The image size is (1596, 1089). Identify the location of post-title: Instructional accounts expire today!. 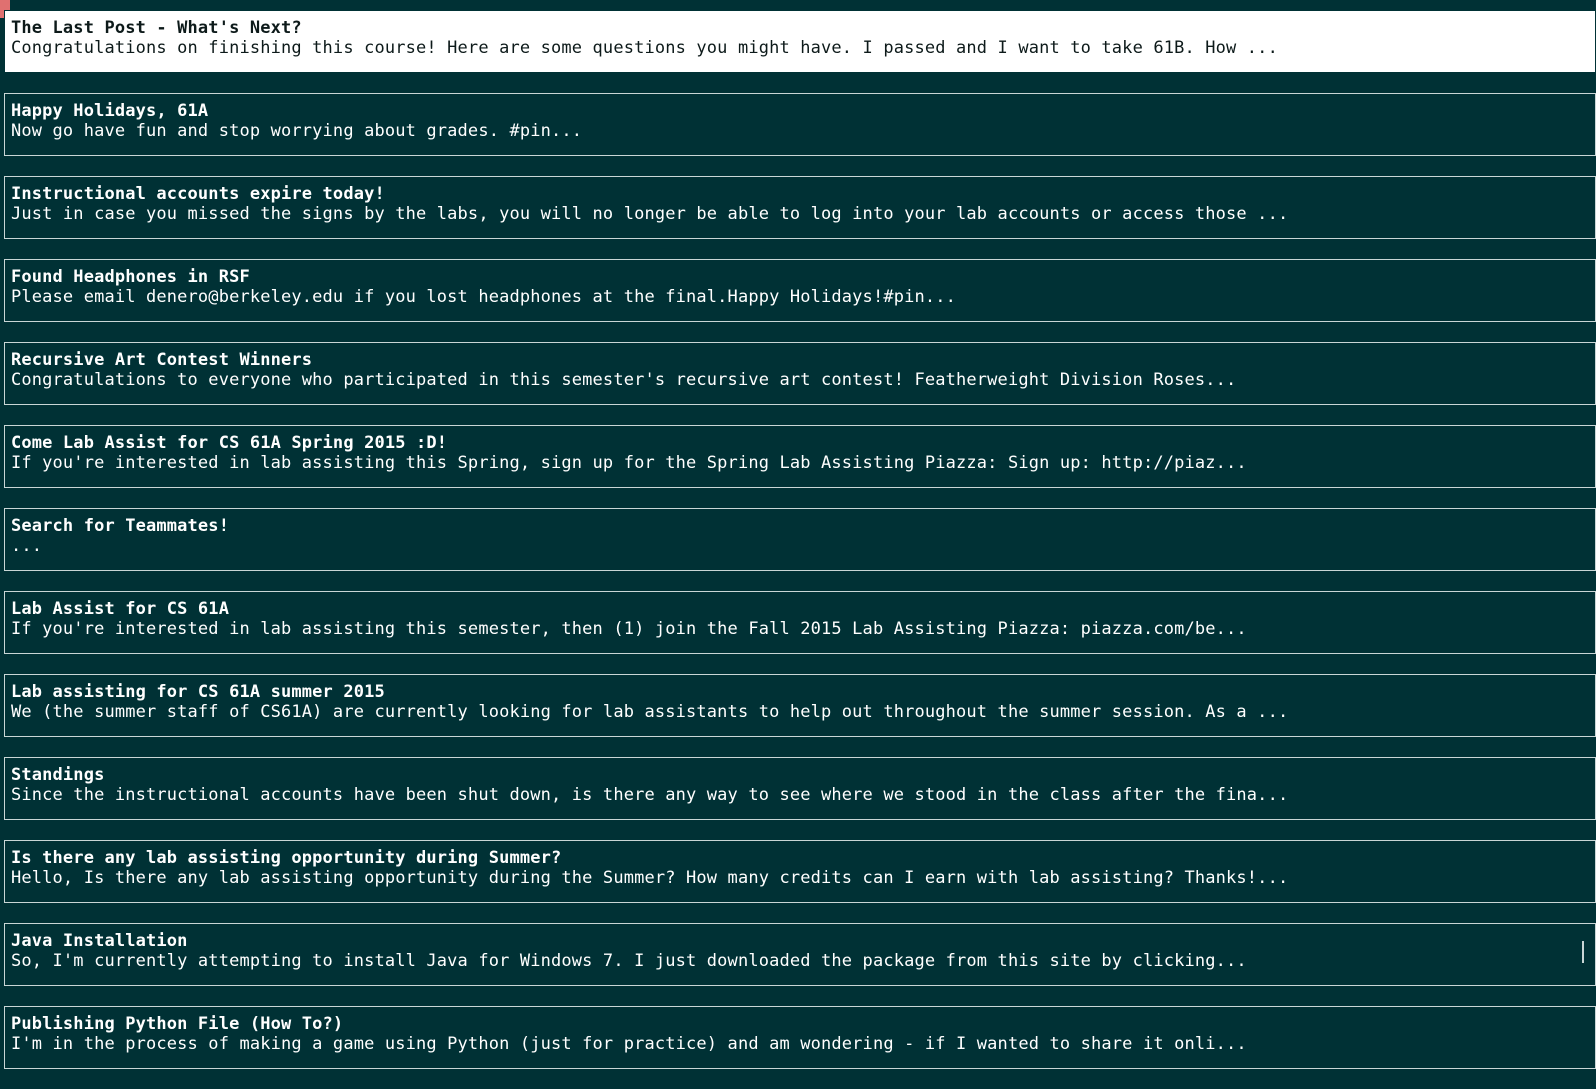
(198, 194).